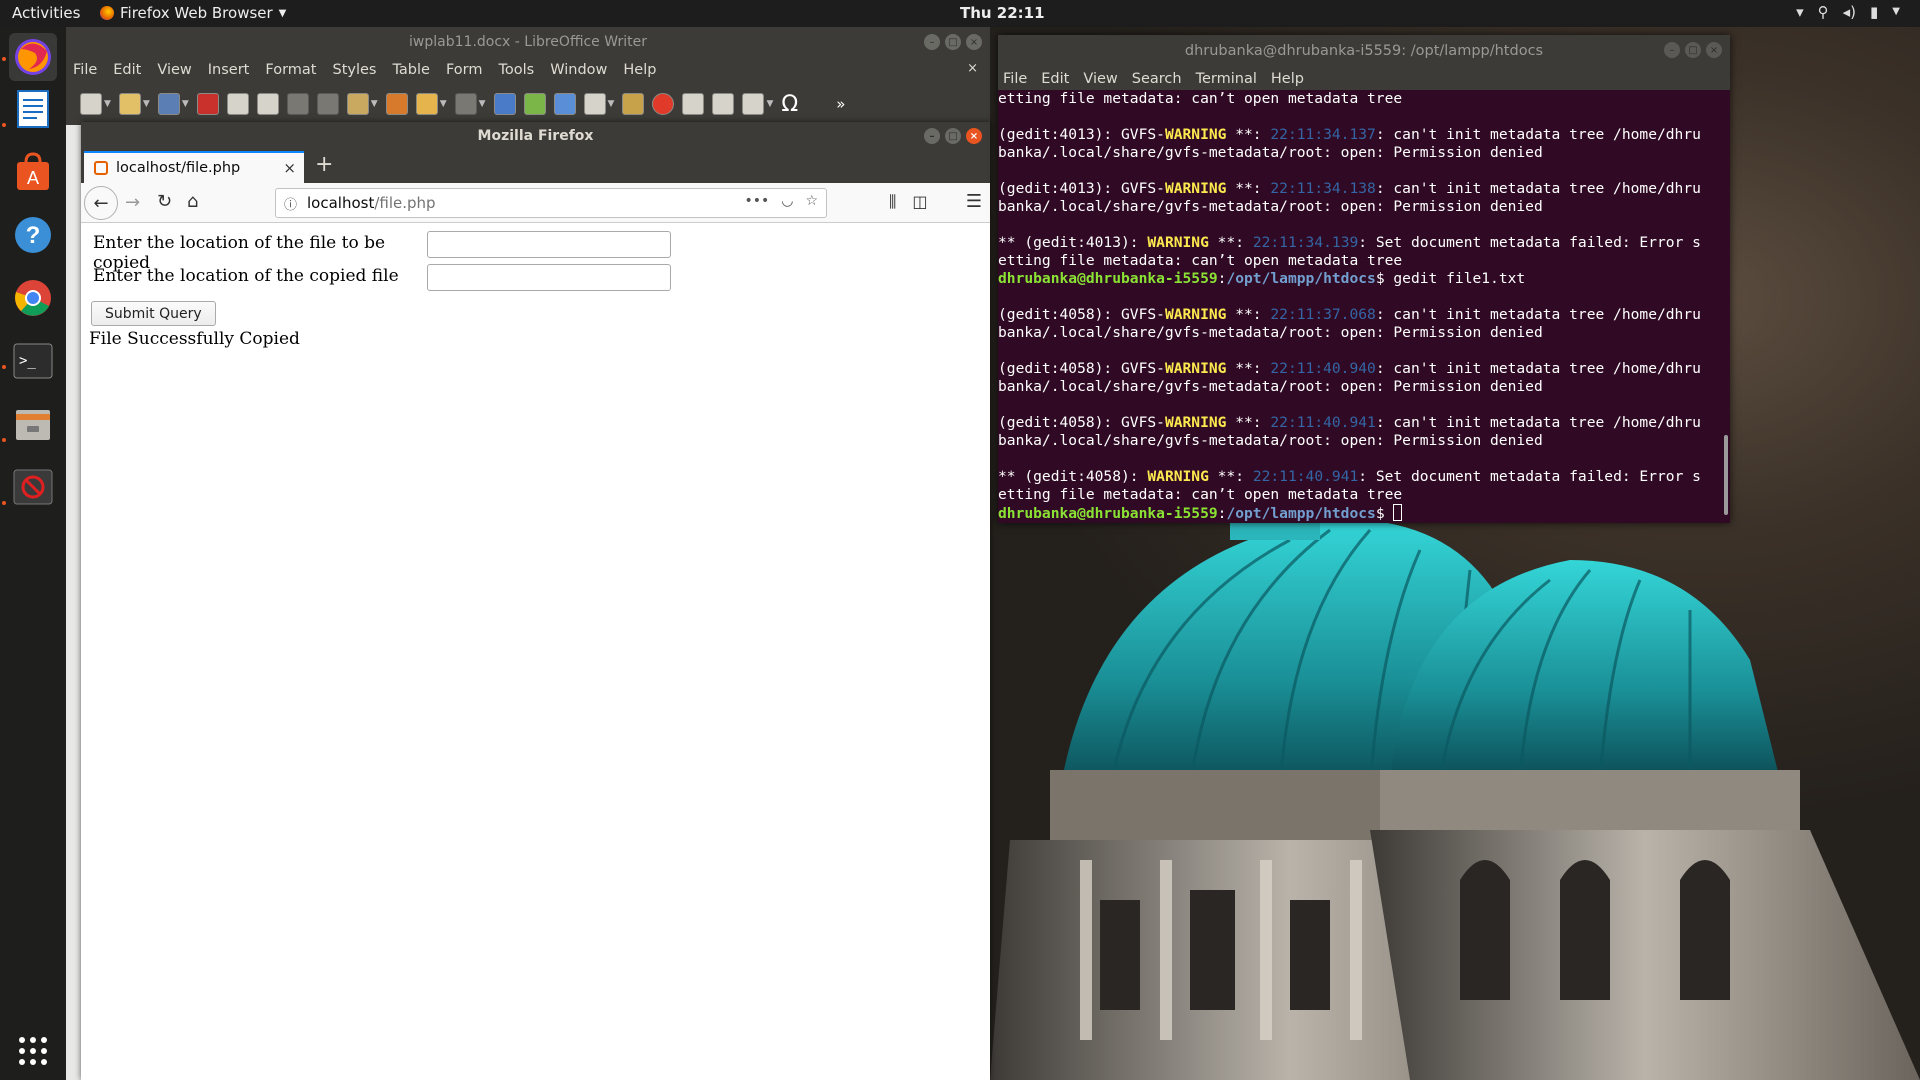 This screenshot has height=1080, width=1920. What do you see at coordinates (327, 104) in the screenshot?
I see `copy-icon` at bounding box center [327, 104].